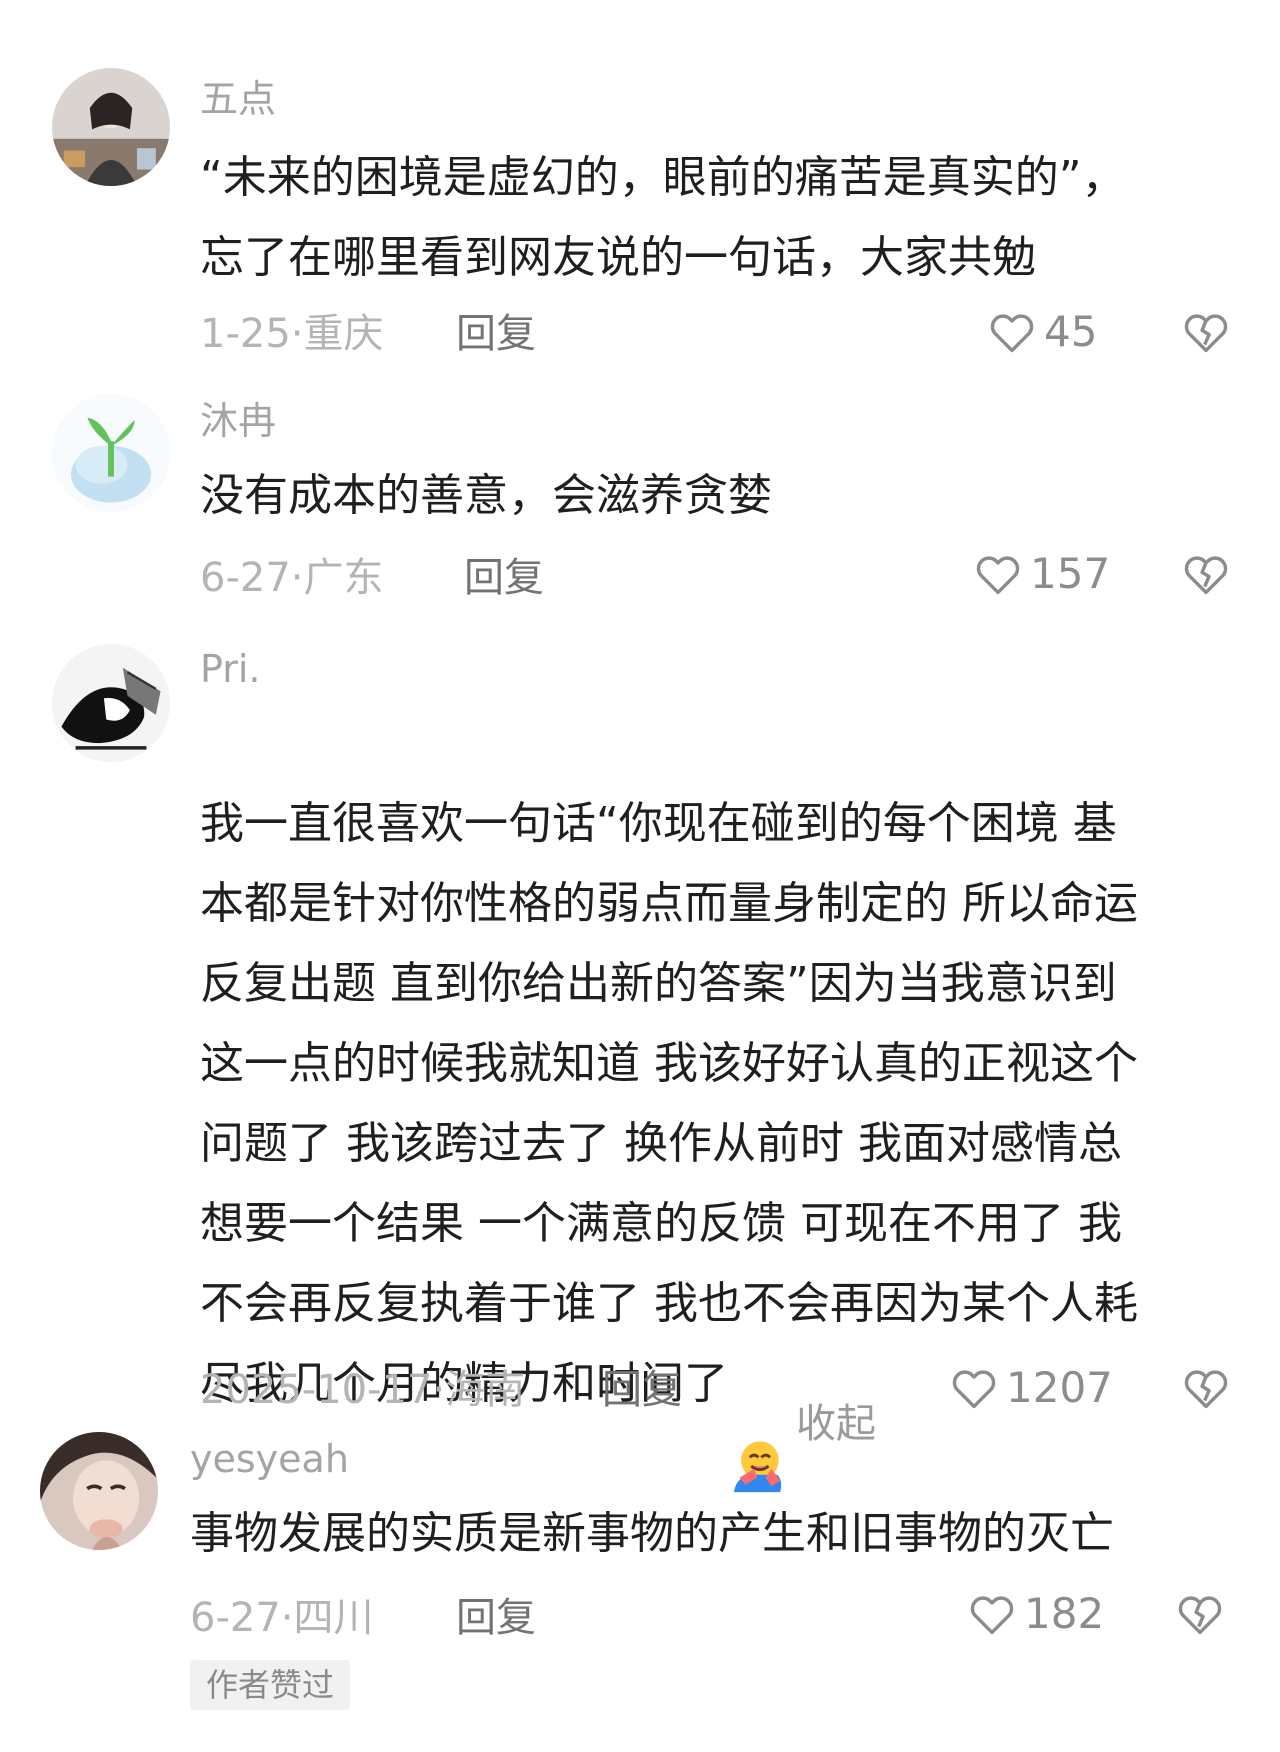 Image resolution: width=1280 pixels, height=1752 pixels. I want to click on comment-text: 事物发展的实质是新事物的产生和旧事物的灭亡, so click(652, 1533).